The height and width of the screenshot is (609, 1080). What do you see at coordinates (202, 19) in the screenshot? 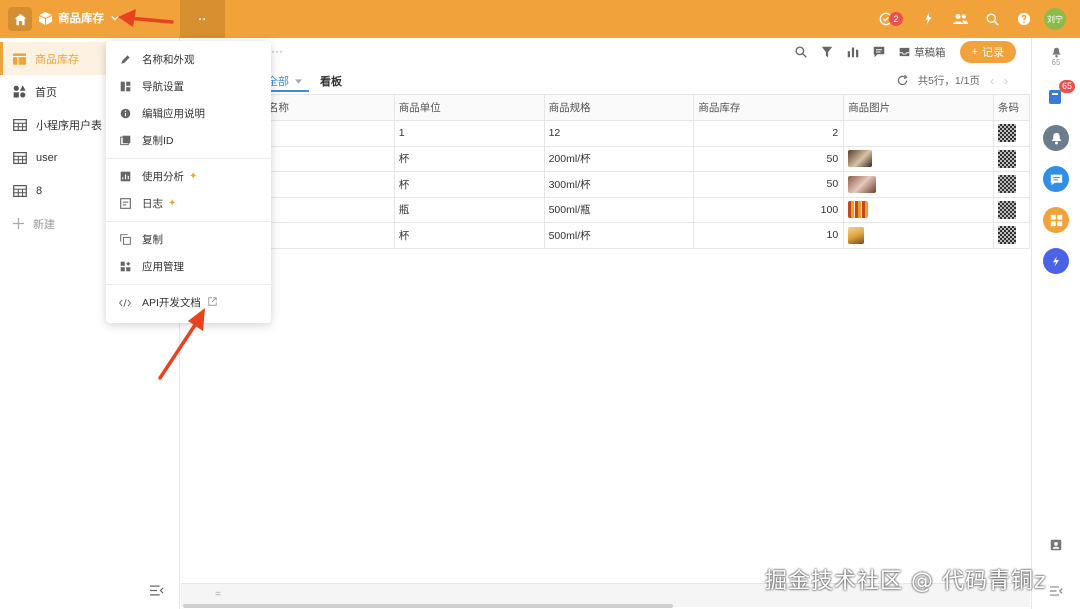
I see `more-button: ··` at bounding box center [202, 19].